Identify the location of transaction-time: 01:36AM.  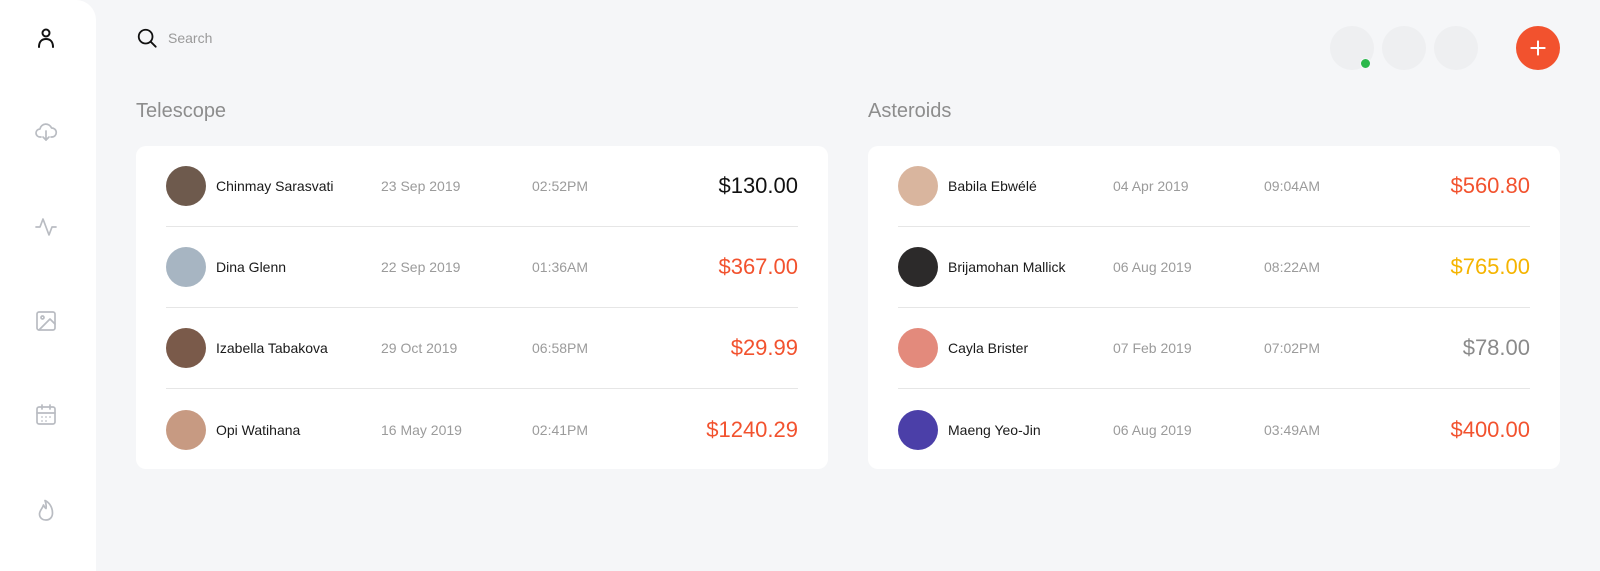
(560, 267).